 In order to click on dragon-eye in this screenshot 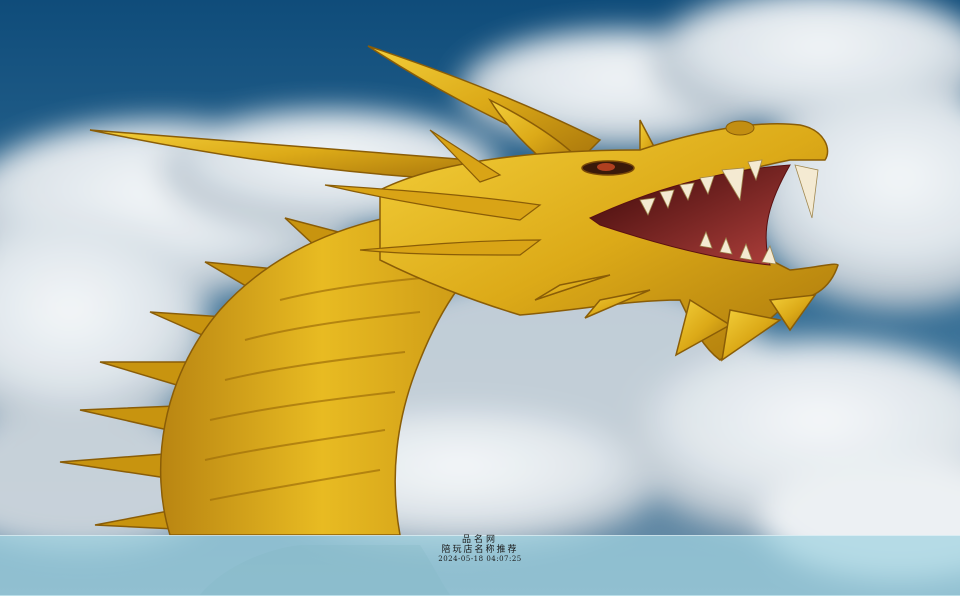, I will do `click(608, 168)`.